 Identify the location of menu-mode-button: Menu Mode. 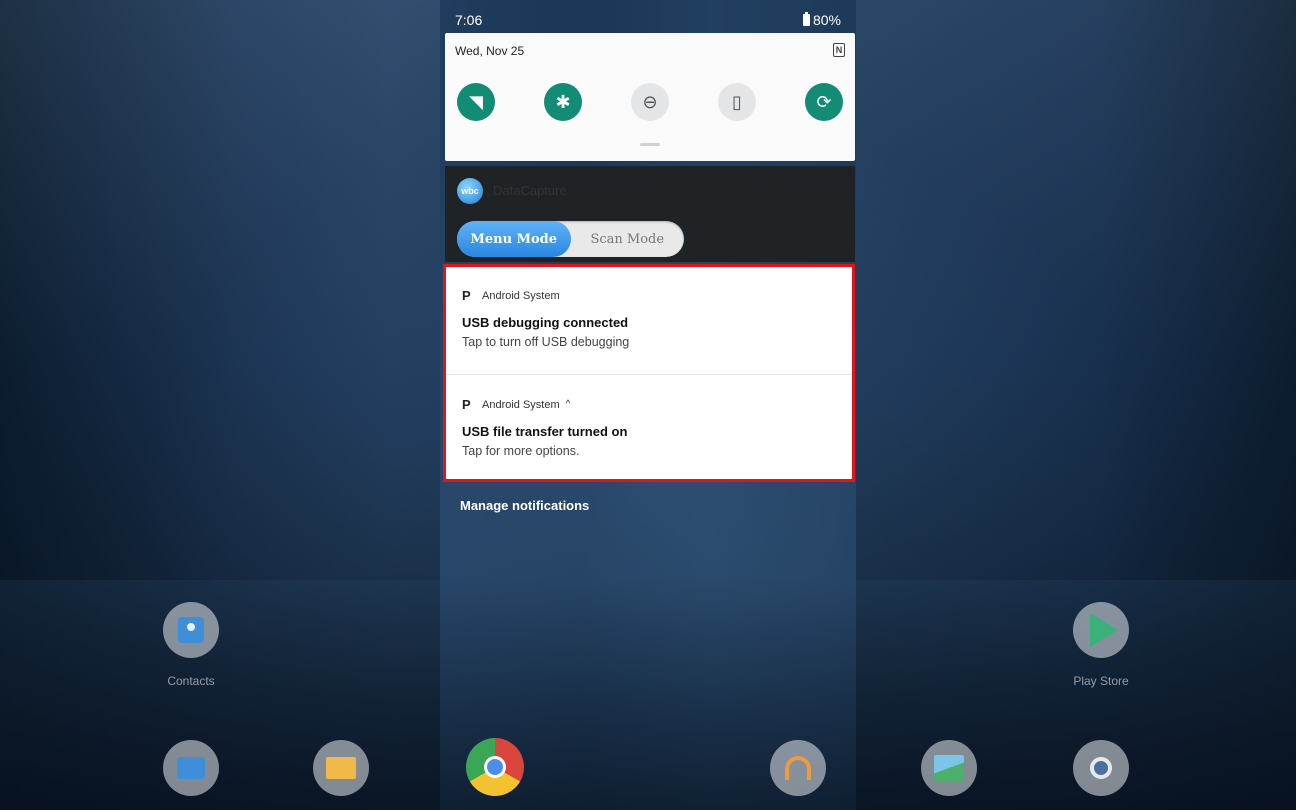
(514, 239).